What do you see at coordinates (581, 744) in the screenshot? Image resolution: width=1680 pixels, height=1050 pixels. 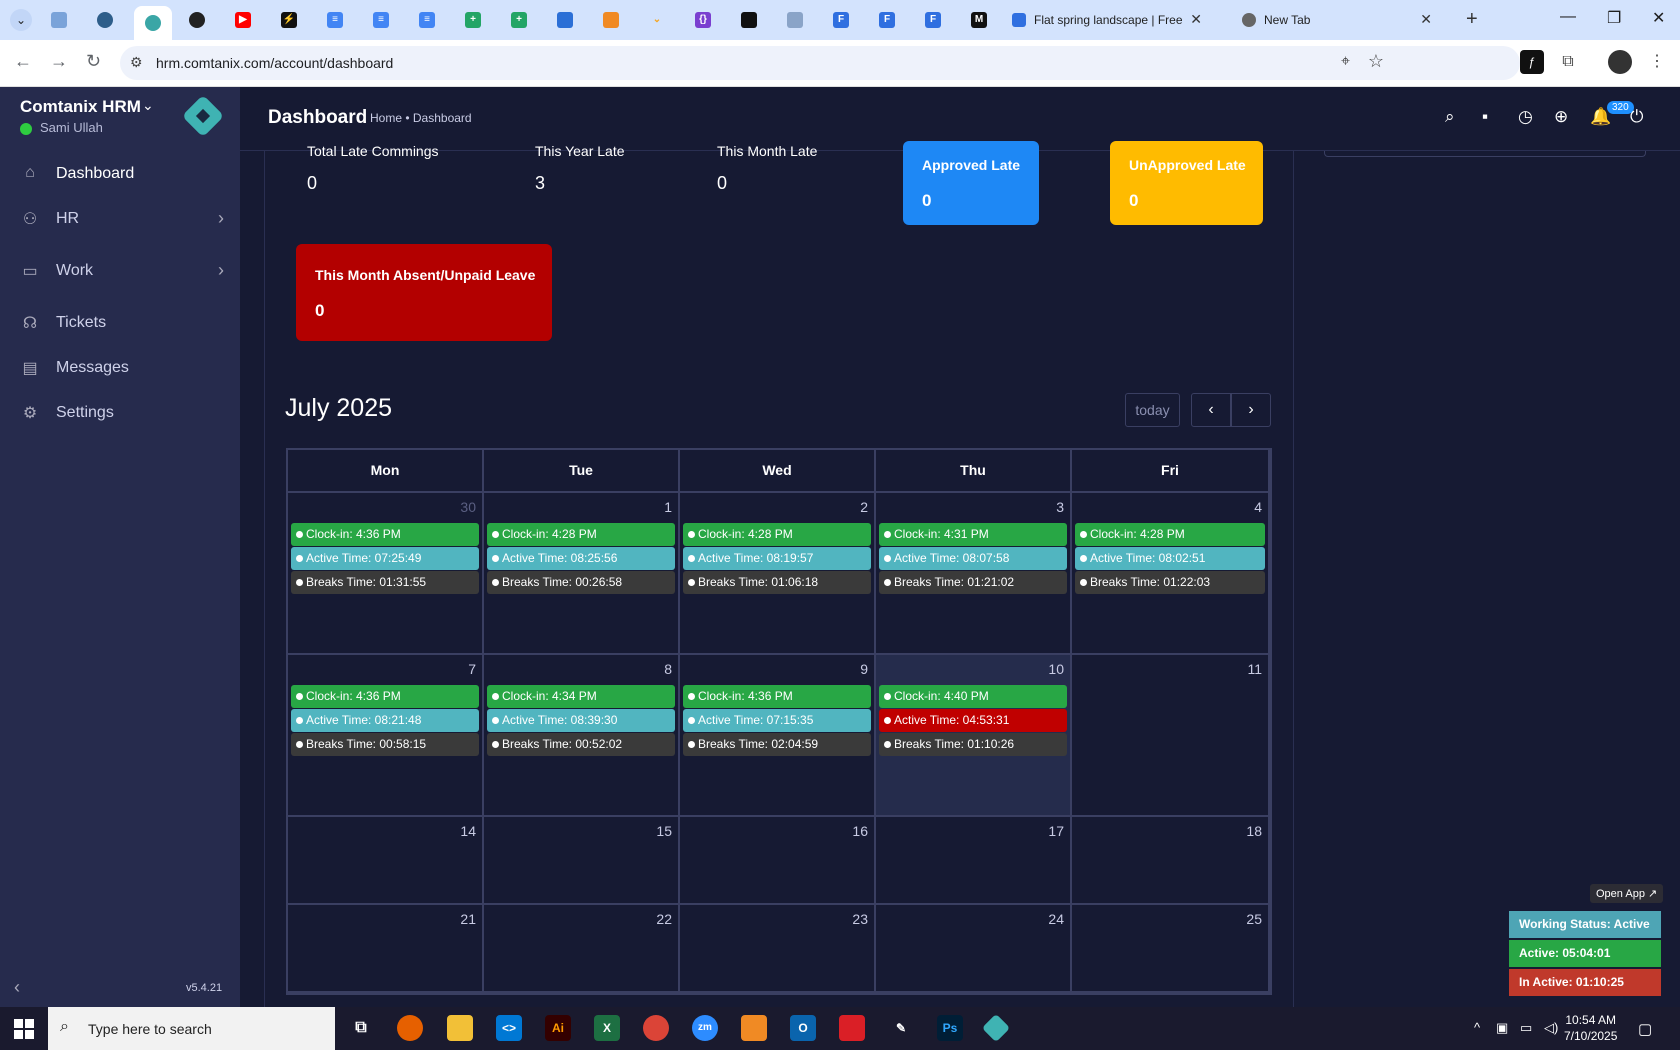 I see `breaks-time-event: Breaks Time: 00:52:02` at bounding box center [581, 744].